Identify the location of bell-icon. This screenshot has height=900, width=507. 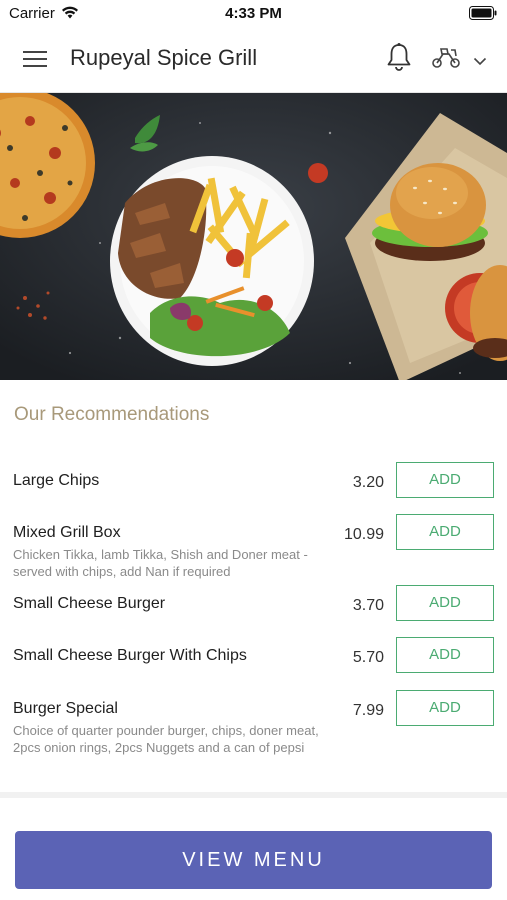
(399, 59).